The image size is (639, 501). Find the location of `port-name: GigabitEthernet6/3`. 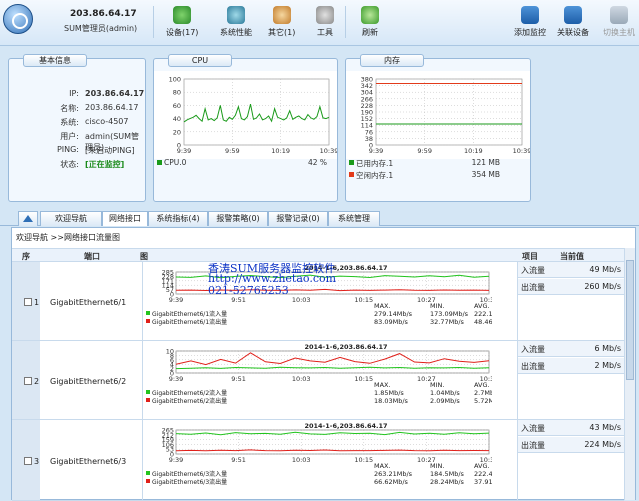

port-name: GigabitEthernet6/3 is located at coordinates (88, 461).